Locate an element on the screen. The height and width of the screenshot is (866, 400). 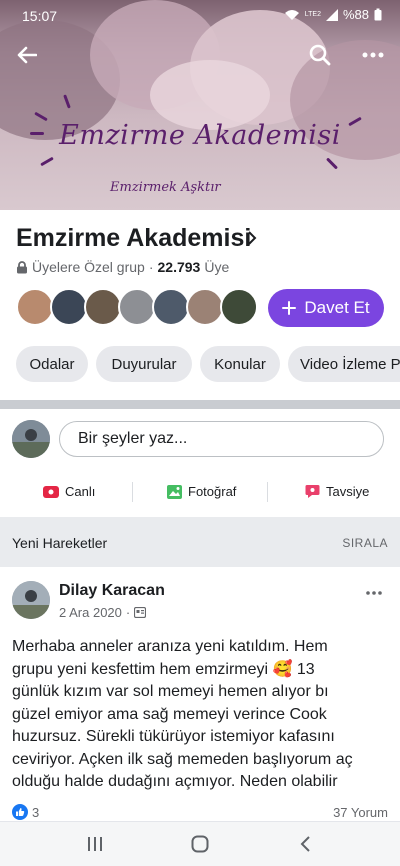
status-icons: LTE2 %88 is located at coordinates (333, 14).